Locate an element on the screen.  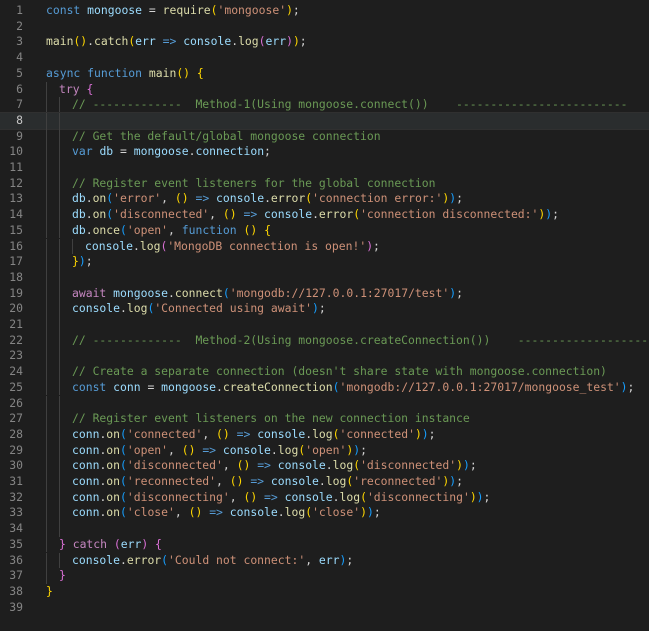
code-token: try is located at coordinates (69, 88).